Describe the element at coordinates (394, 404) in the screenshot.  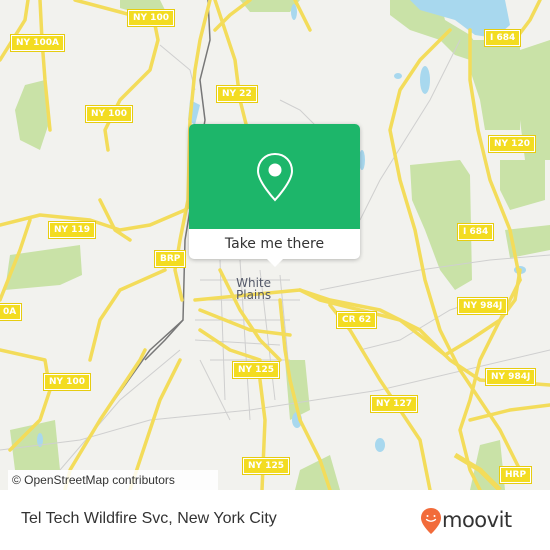
I see `road-shield: NY 127` at that location.